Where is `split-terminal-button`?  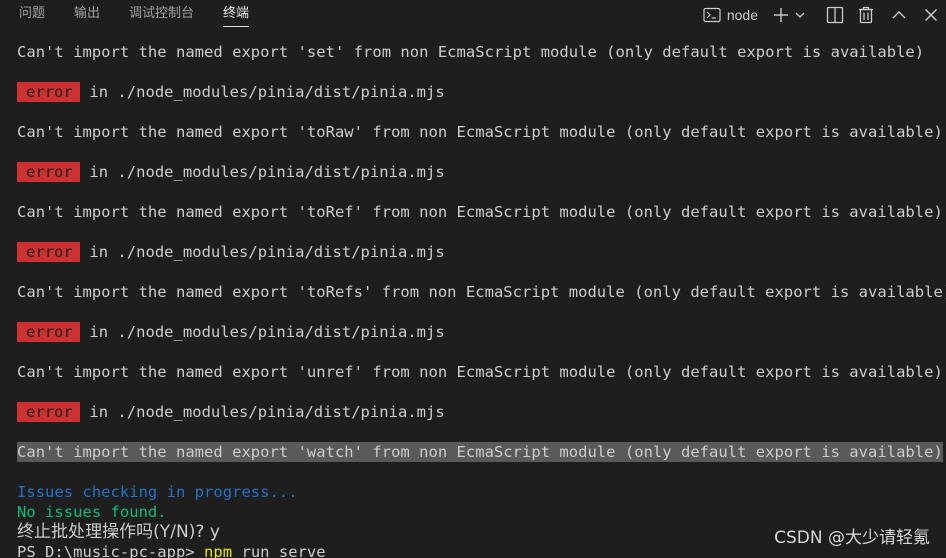
split-terminal-button is located at coordinates (835, 15).